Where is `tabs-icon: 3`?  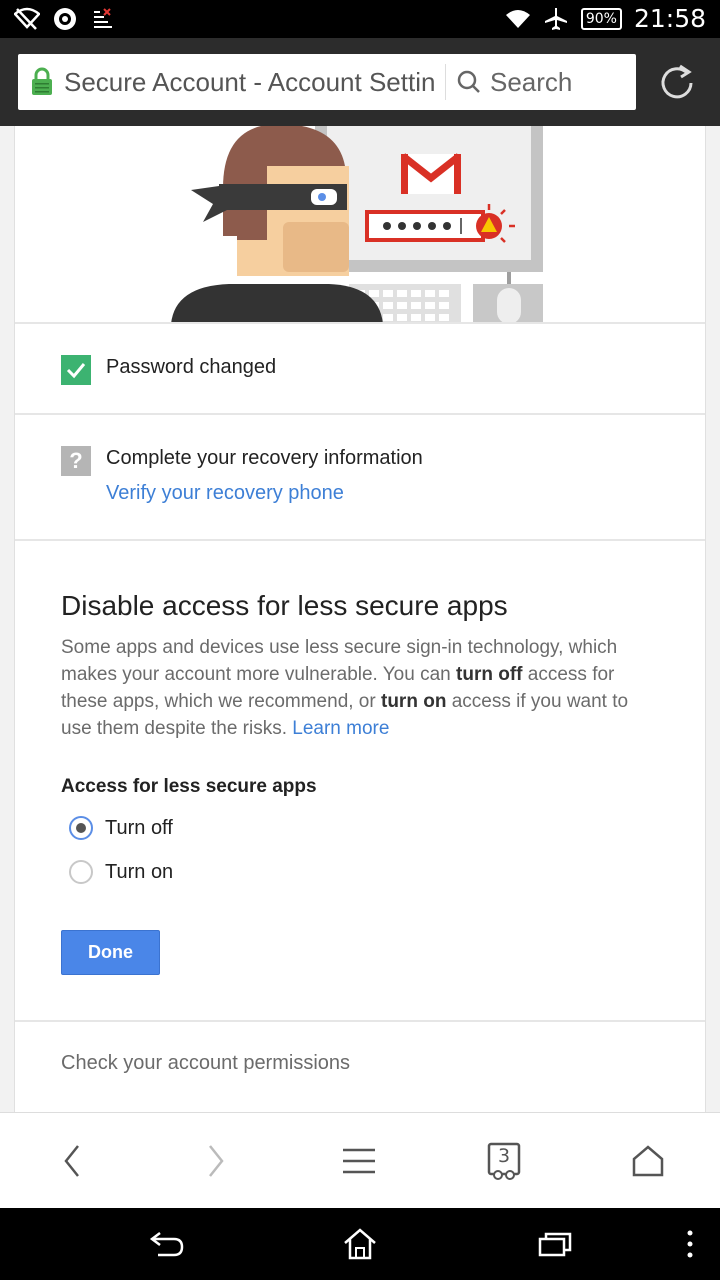
tabs-icon: 3 is located at coordinates (504, 1161).